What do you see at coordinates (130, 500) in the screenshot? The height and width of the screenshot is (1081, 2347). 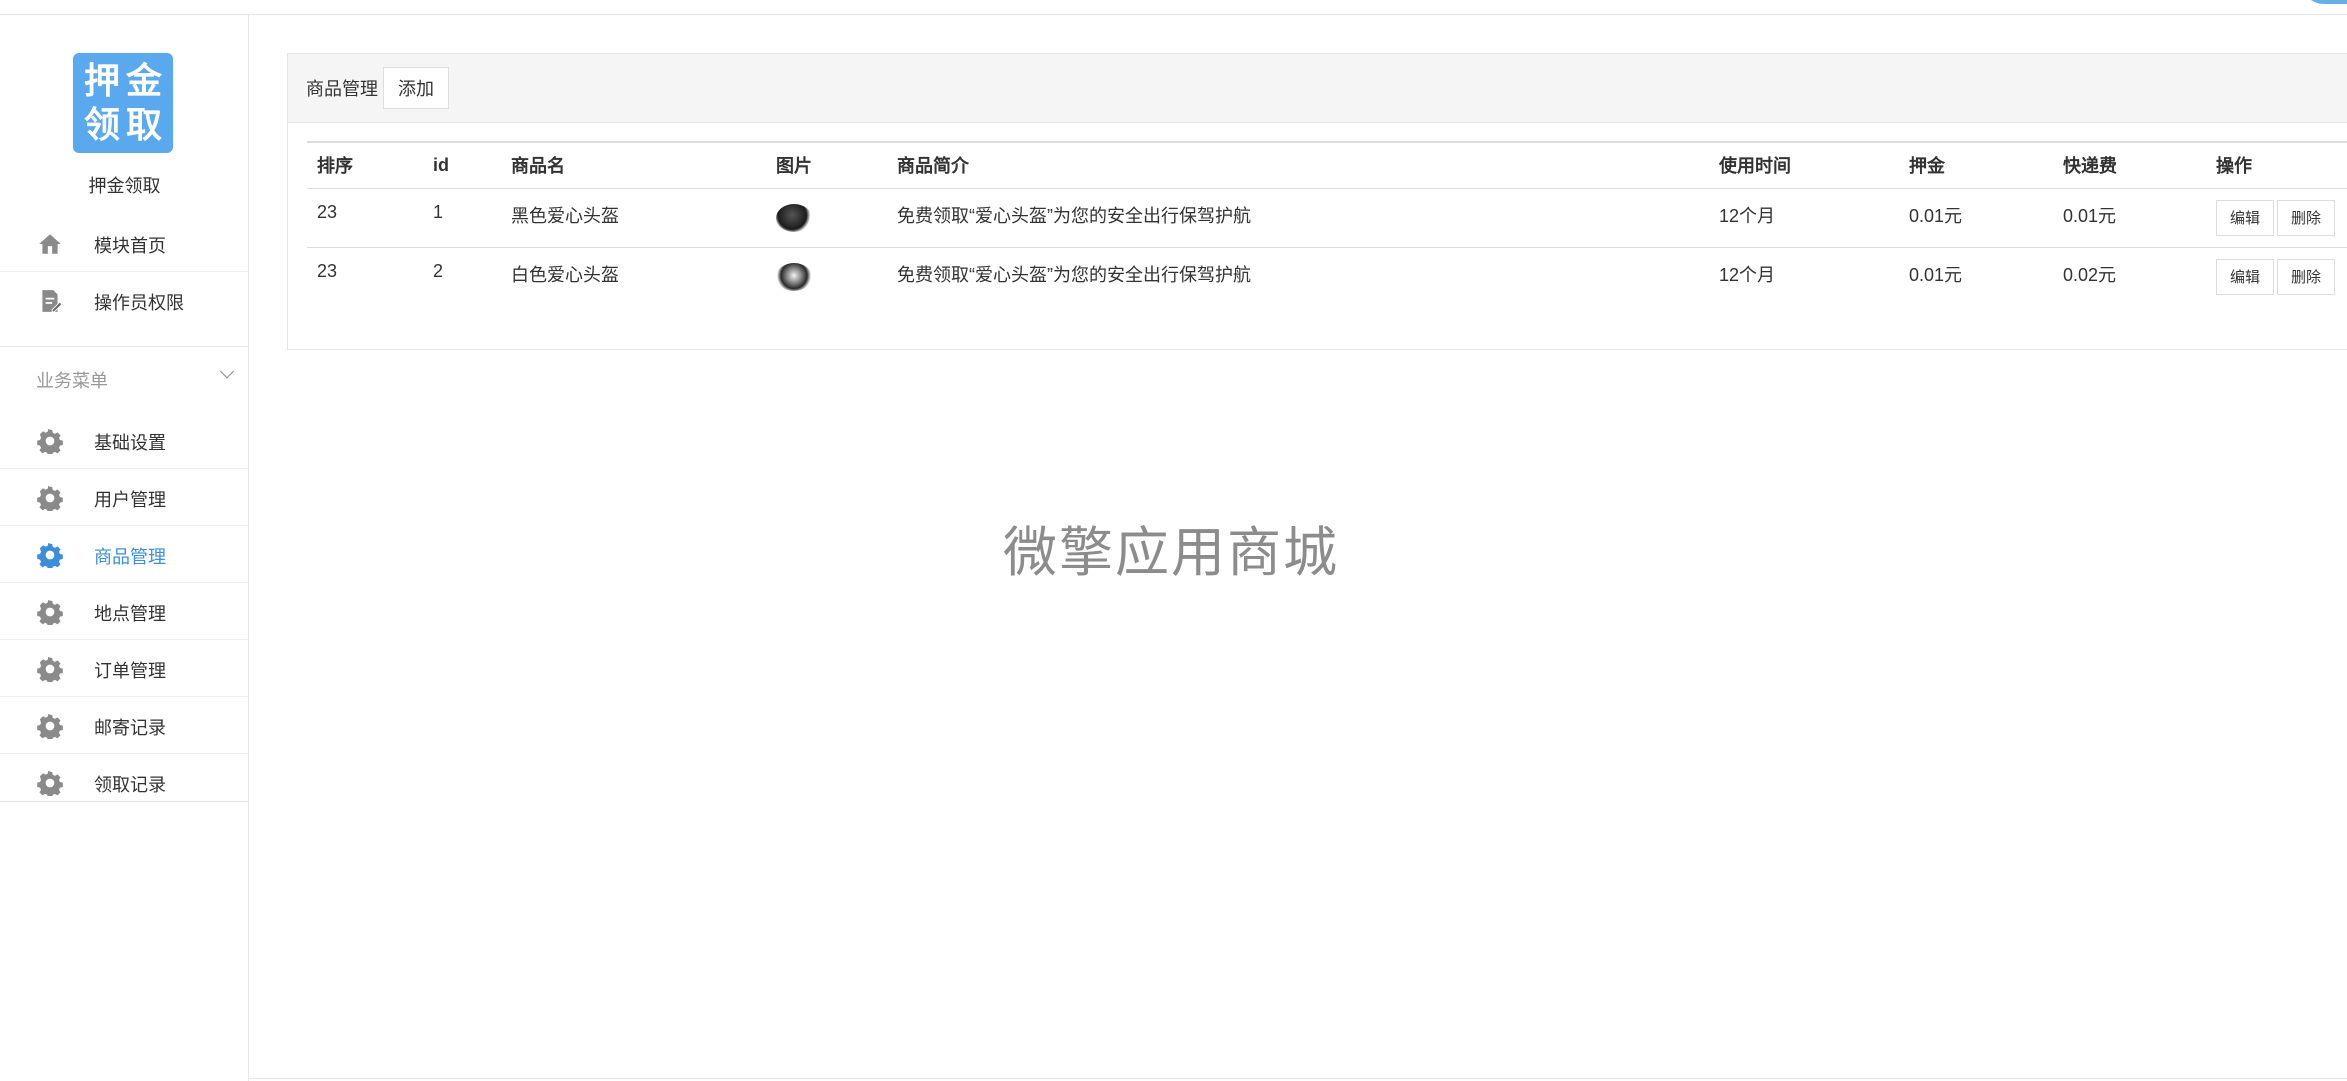 I see `sidebar-item-label: 用户管理` at bounding box center [130, 500].